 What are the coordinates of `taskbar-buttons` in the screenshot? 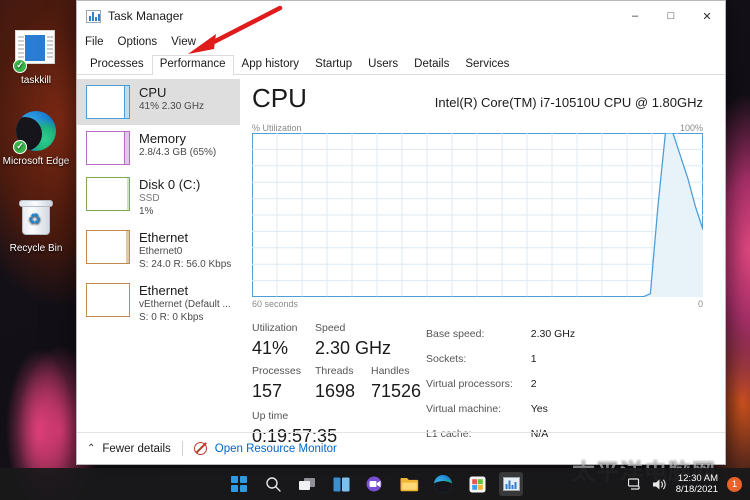 It's located at (375, 484).